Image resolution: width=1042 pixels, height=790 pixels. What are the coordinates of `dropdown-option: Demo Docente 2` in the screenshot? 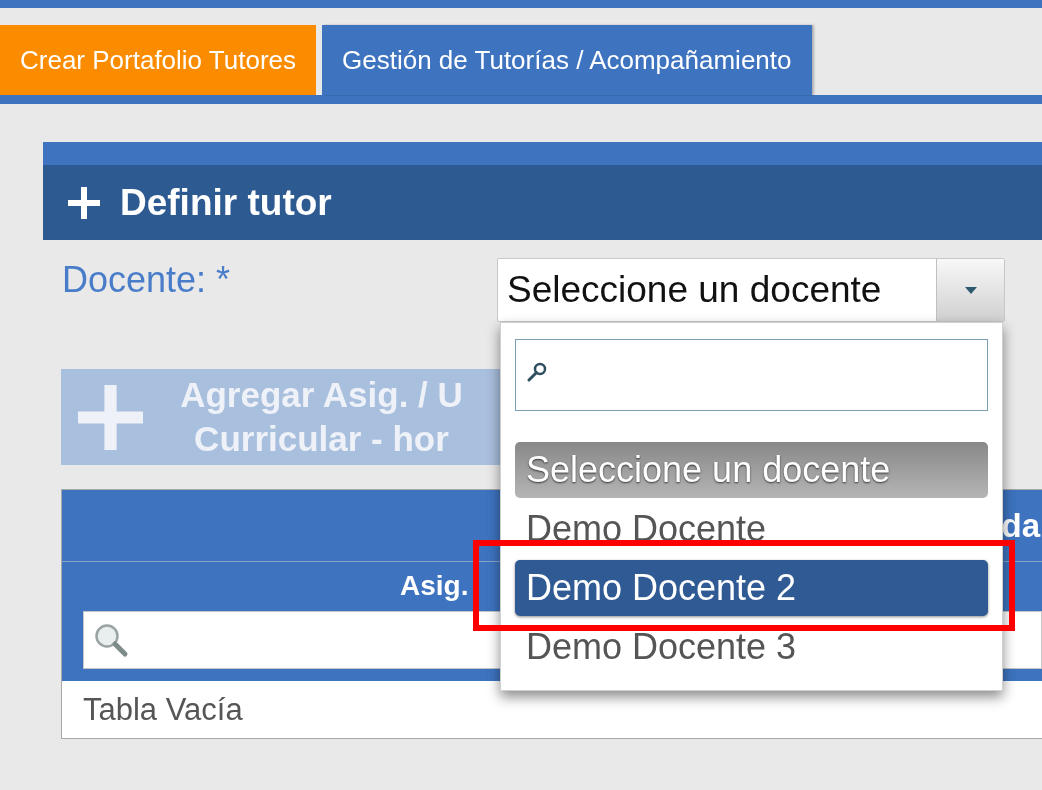 It's located at (751, 588).